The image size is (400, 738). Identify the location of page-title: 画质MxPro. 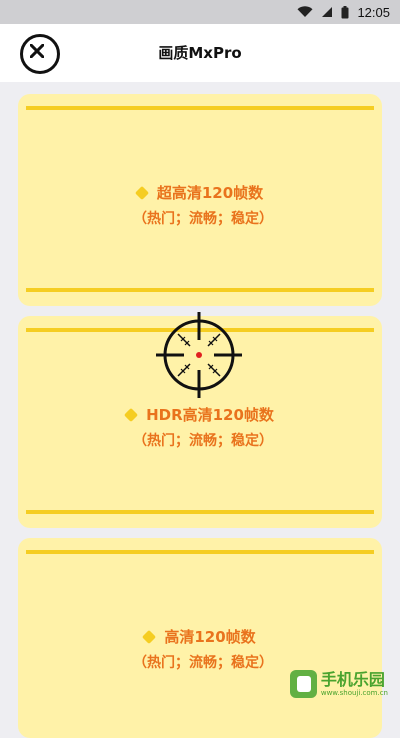
(200, 53).